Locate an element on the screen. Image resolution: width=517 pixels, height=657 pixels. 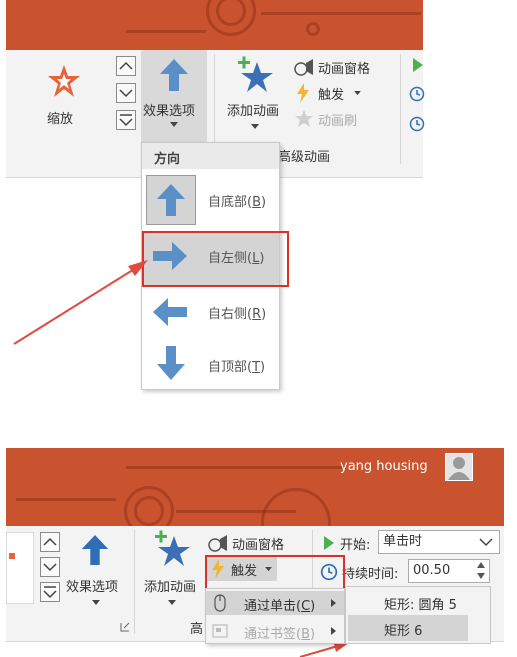
submenu-item-selected: 矩形 6 is located at coordinates (408, 628).